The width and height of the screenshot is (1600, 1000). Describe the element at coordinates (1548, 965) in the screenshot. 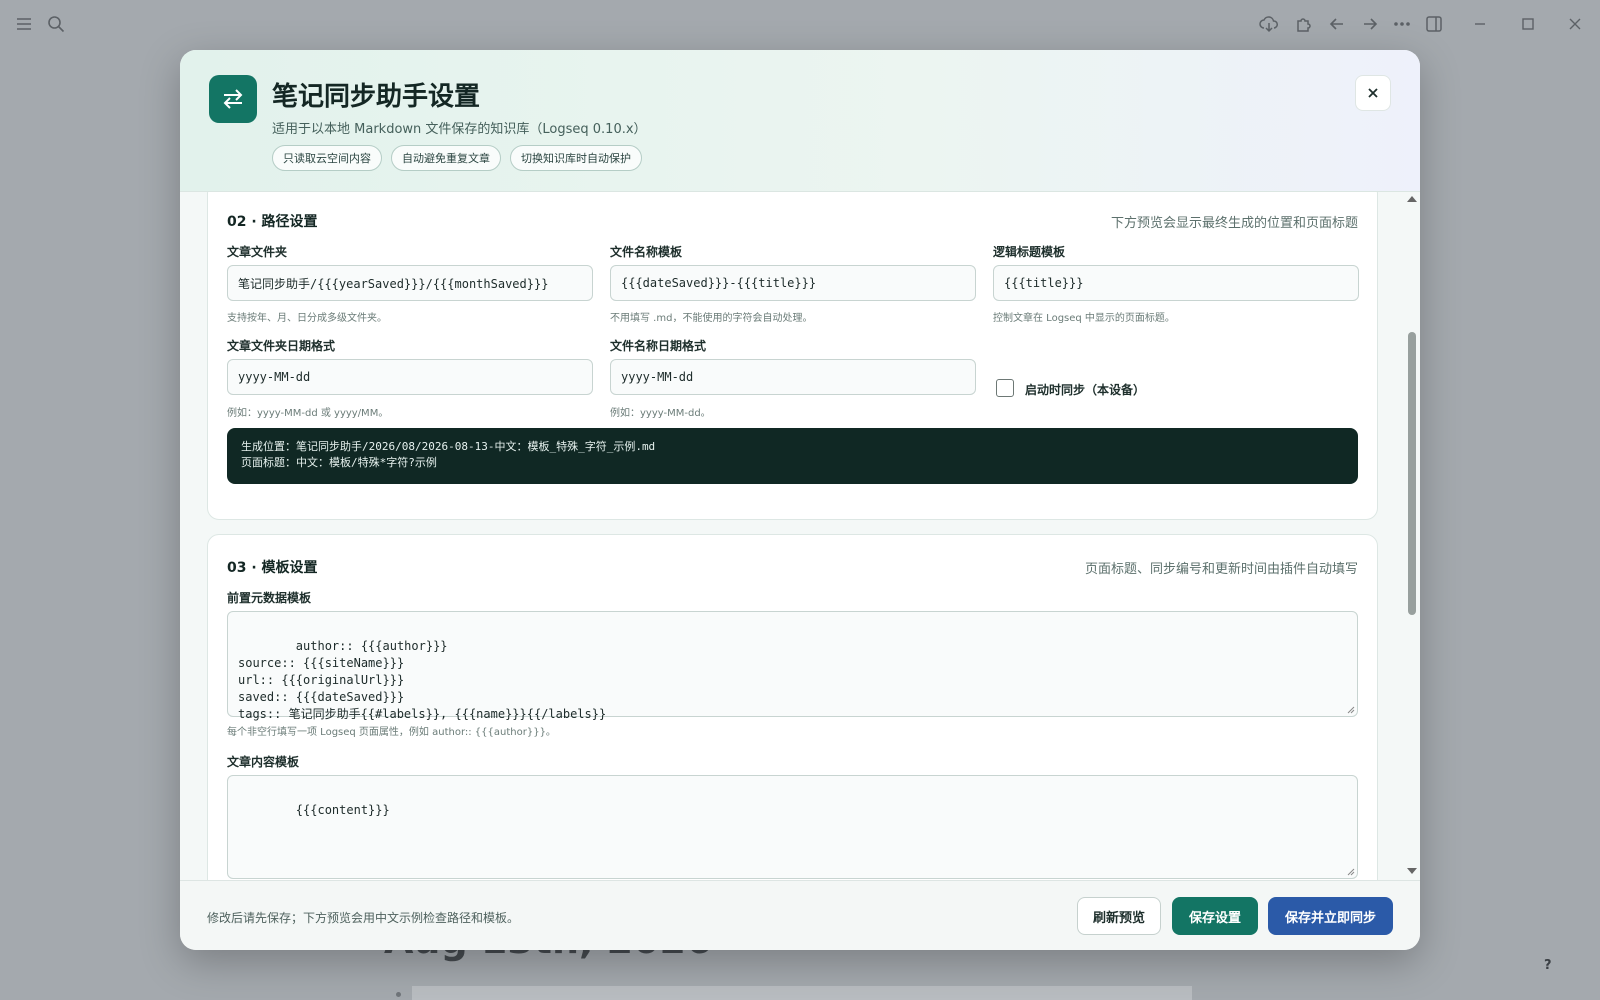

I see `help-button: ?` at that location.